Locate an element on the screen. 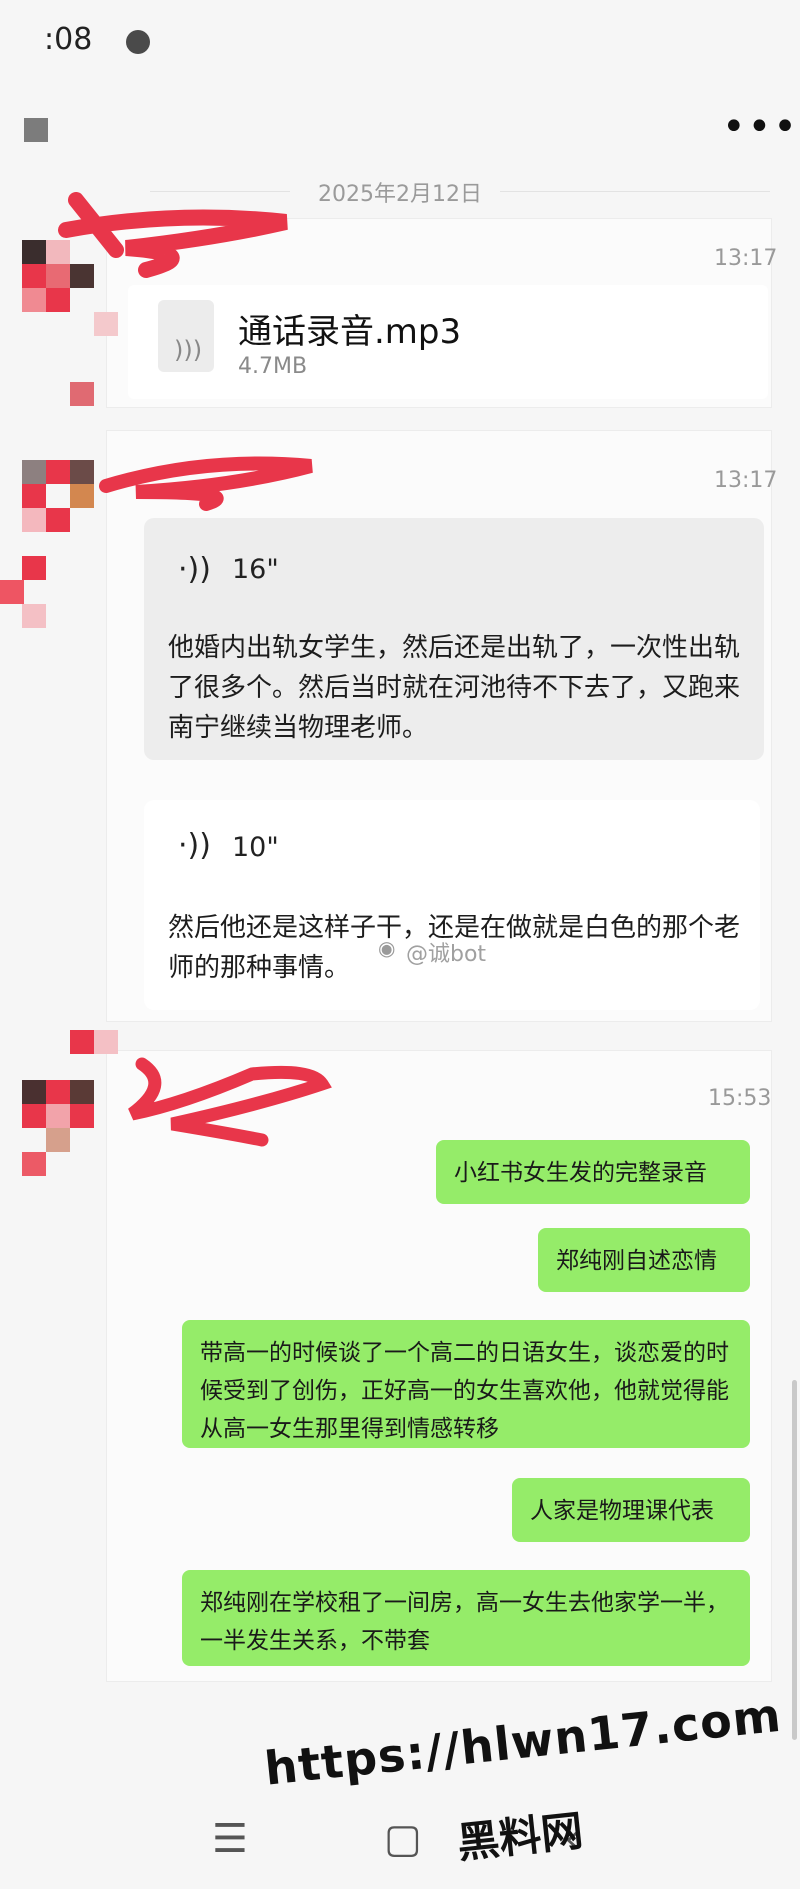 The image size is (800, 1889). menu-nav-icon: ☰ is located at coordinates (230, 1839).